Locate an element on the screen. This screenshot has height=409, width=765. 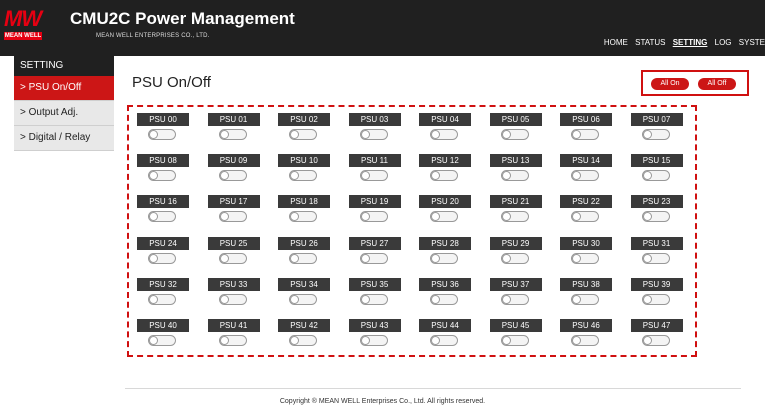
all-off-button: All Off is located at coordinates (717, 84).